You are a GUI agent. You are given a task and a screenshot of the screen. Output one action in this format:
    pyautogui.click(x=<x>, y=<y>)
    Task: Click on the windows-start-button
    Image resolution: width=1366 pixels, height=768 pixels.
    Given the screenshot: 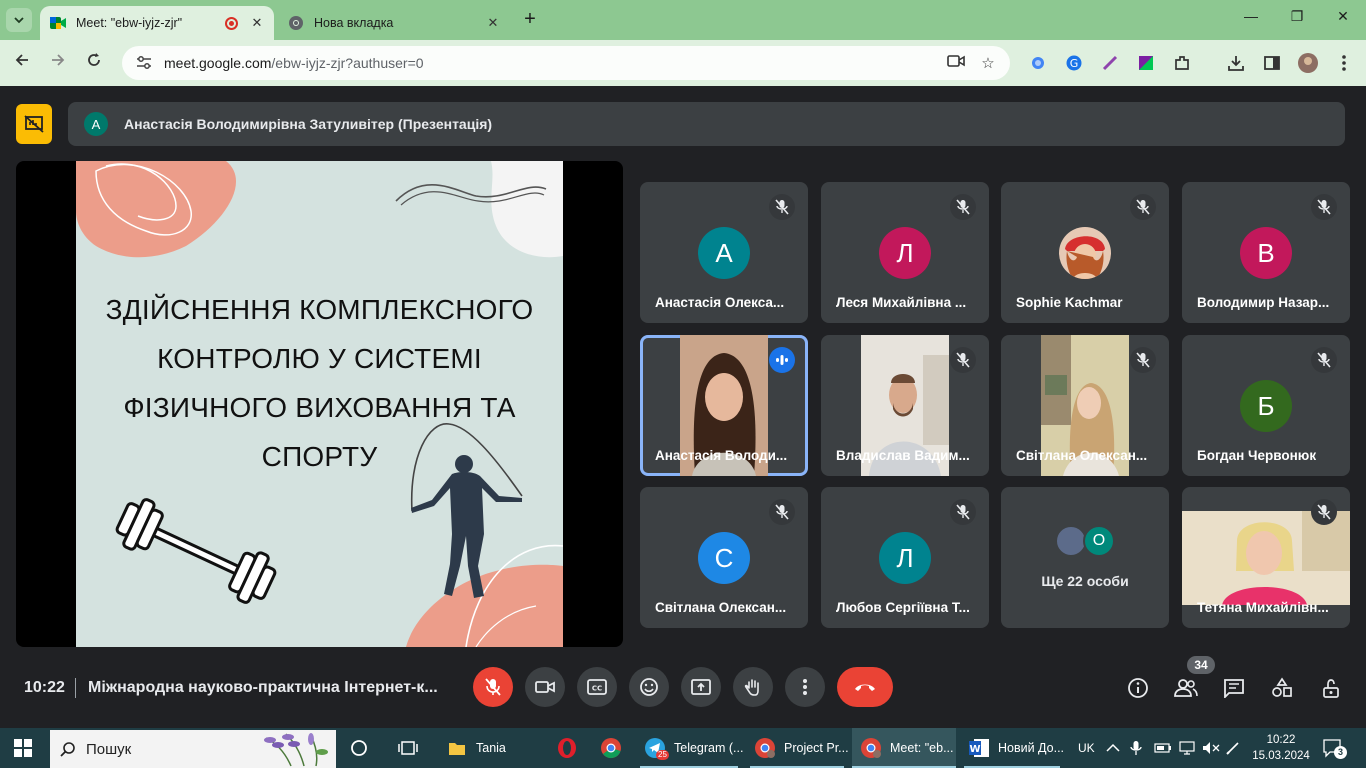 What is the action you would take?
    pyautogui.click(x=23, y=750)
    